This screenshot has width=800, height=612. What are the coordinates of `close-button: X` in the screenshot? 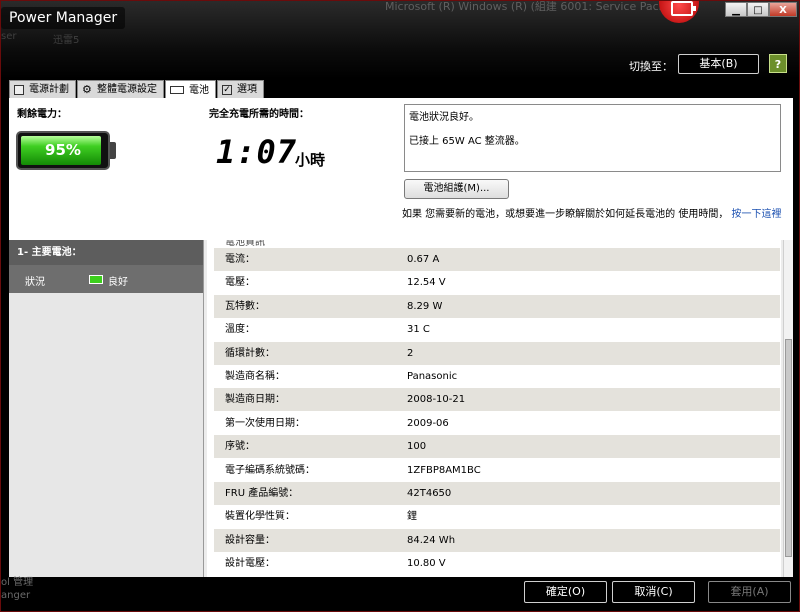 It's located at (783, 9).